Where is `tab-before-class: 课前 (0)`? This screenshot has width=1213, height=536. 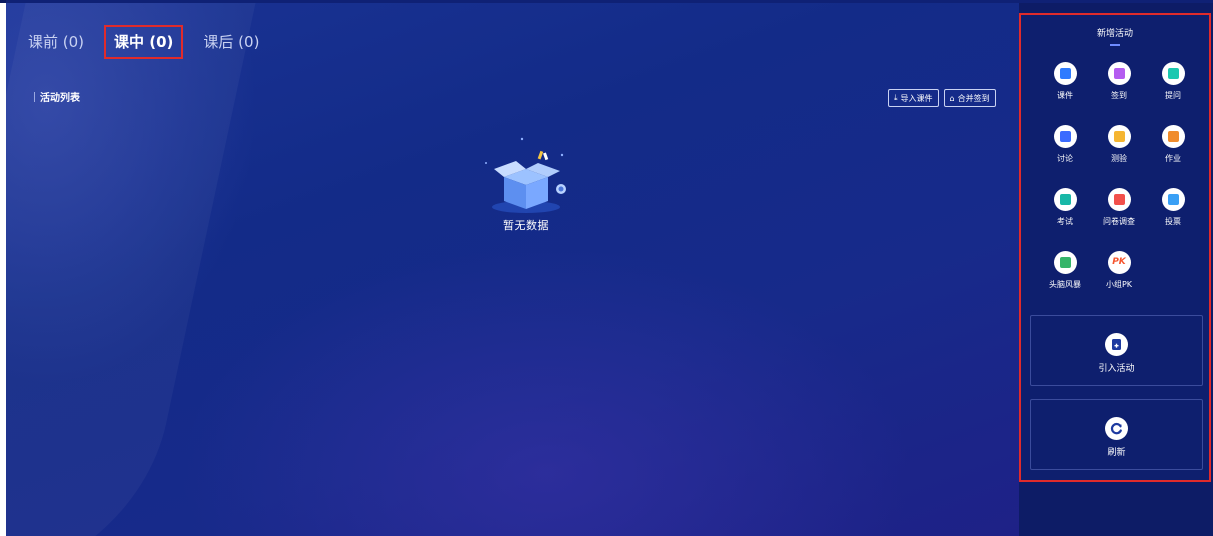 tab-before-class: 课前 (0) is located at coordinates (56, 42).